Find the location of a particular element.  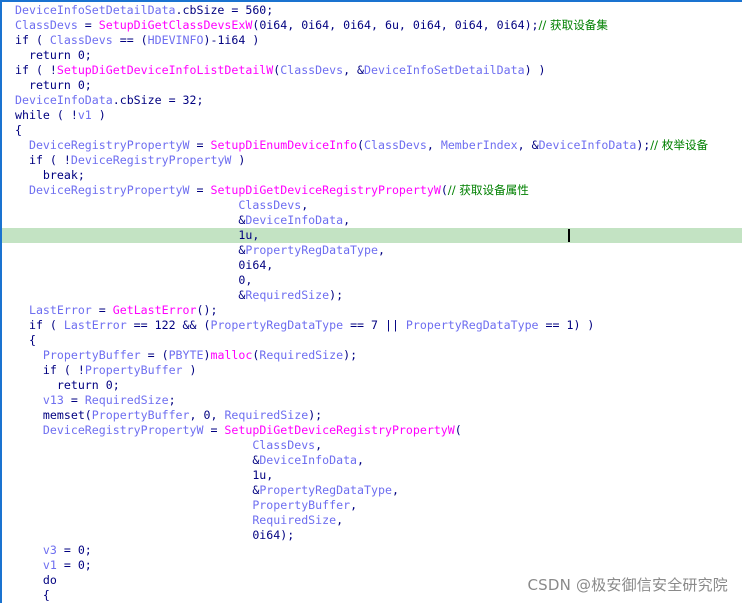

function-name: SetupDiGetDeviceInfoListDetailW is located at coordinates (165, 70).